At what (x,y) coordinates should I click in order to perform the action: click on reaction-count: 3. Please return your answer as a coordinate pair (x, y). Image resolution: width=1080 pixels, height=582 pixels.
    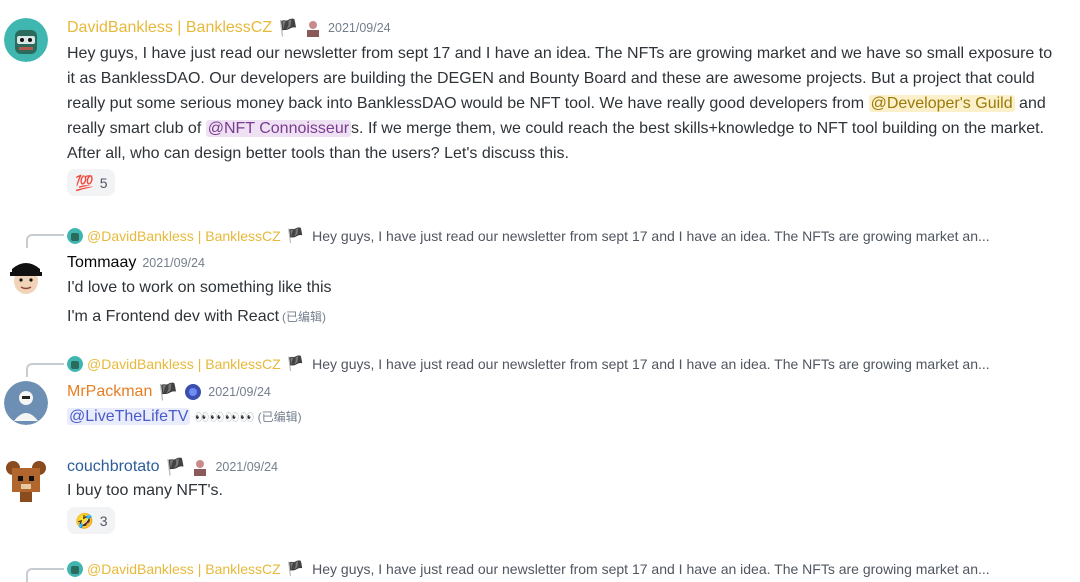
    Looking at the image, I should click on (103, 520).